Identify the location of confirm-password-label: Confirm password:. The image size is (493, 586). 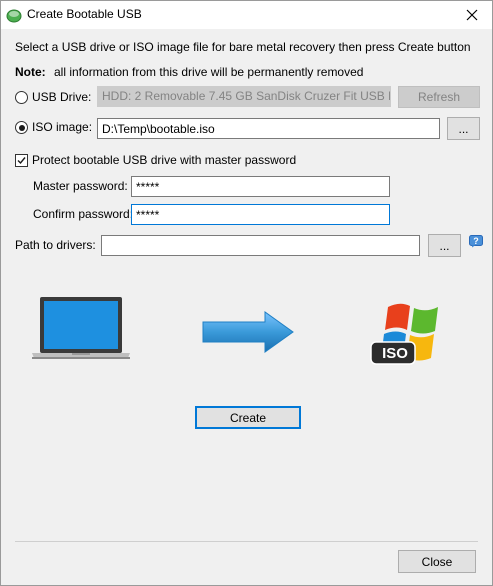
(83, 214).